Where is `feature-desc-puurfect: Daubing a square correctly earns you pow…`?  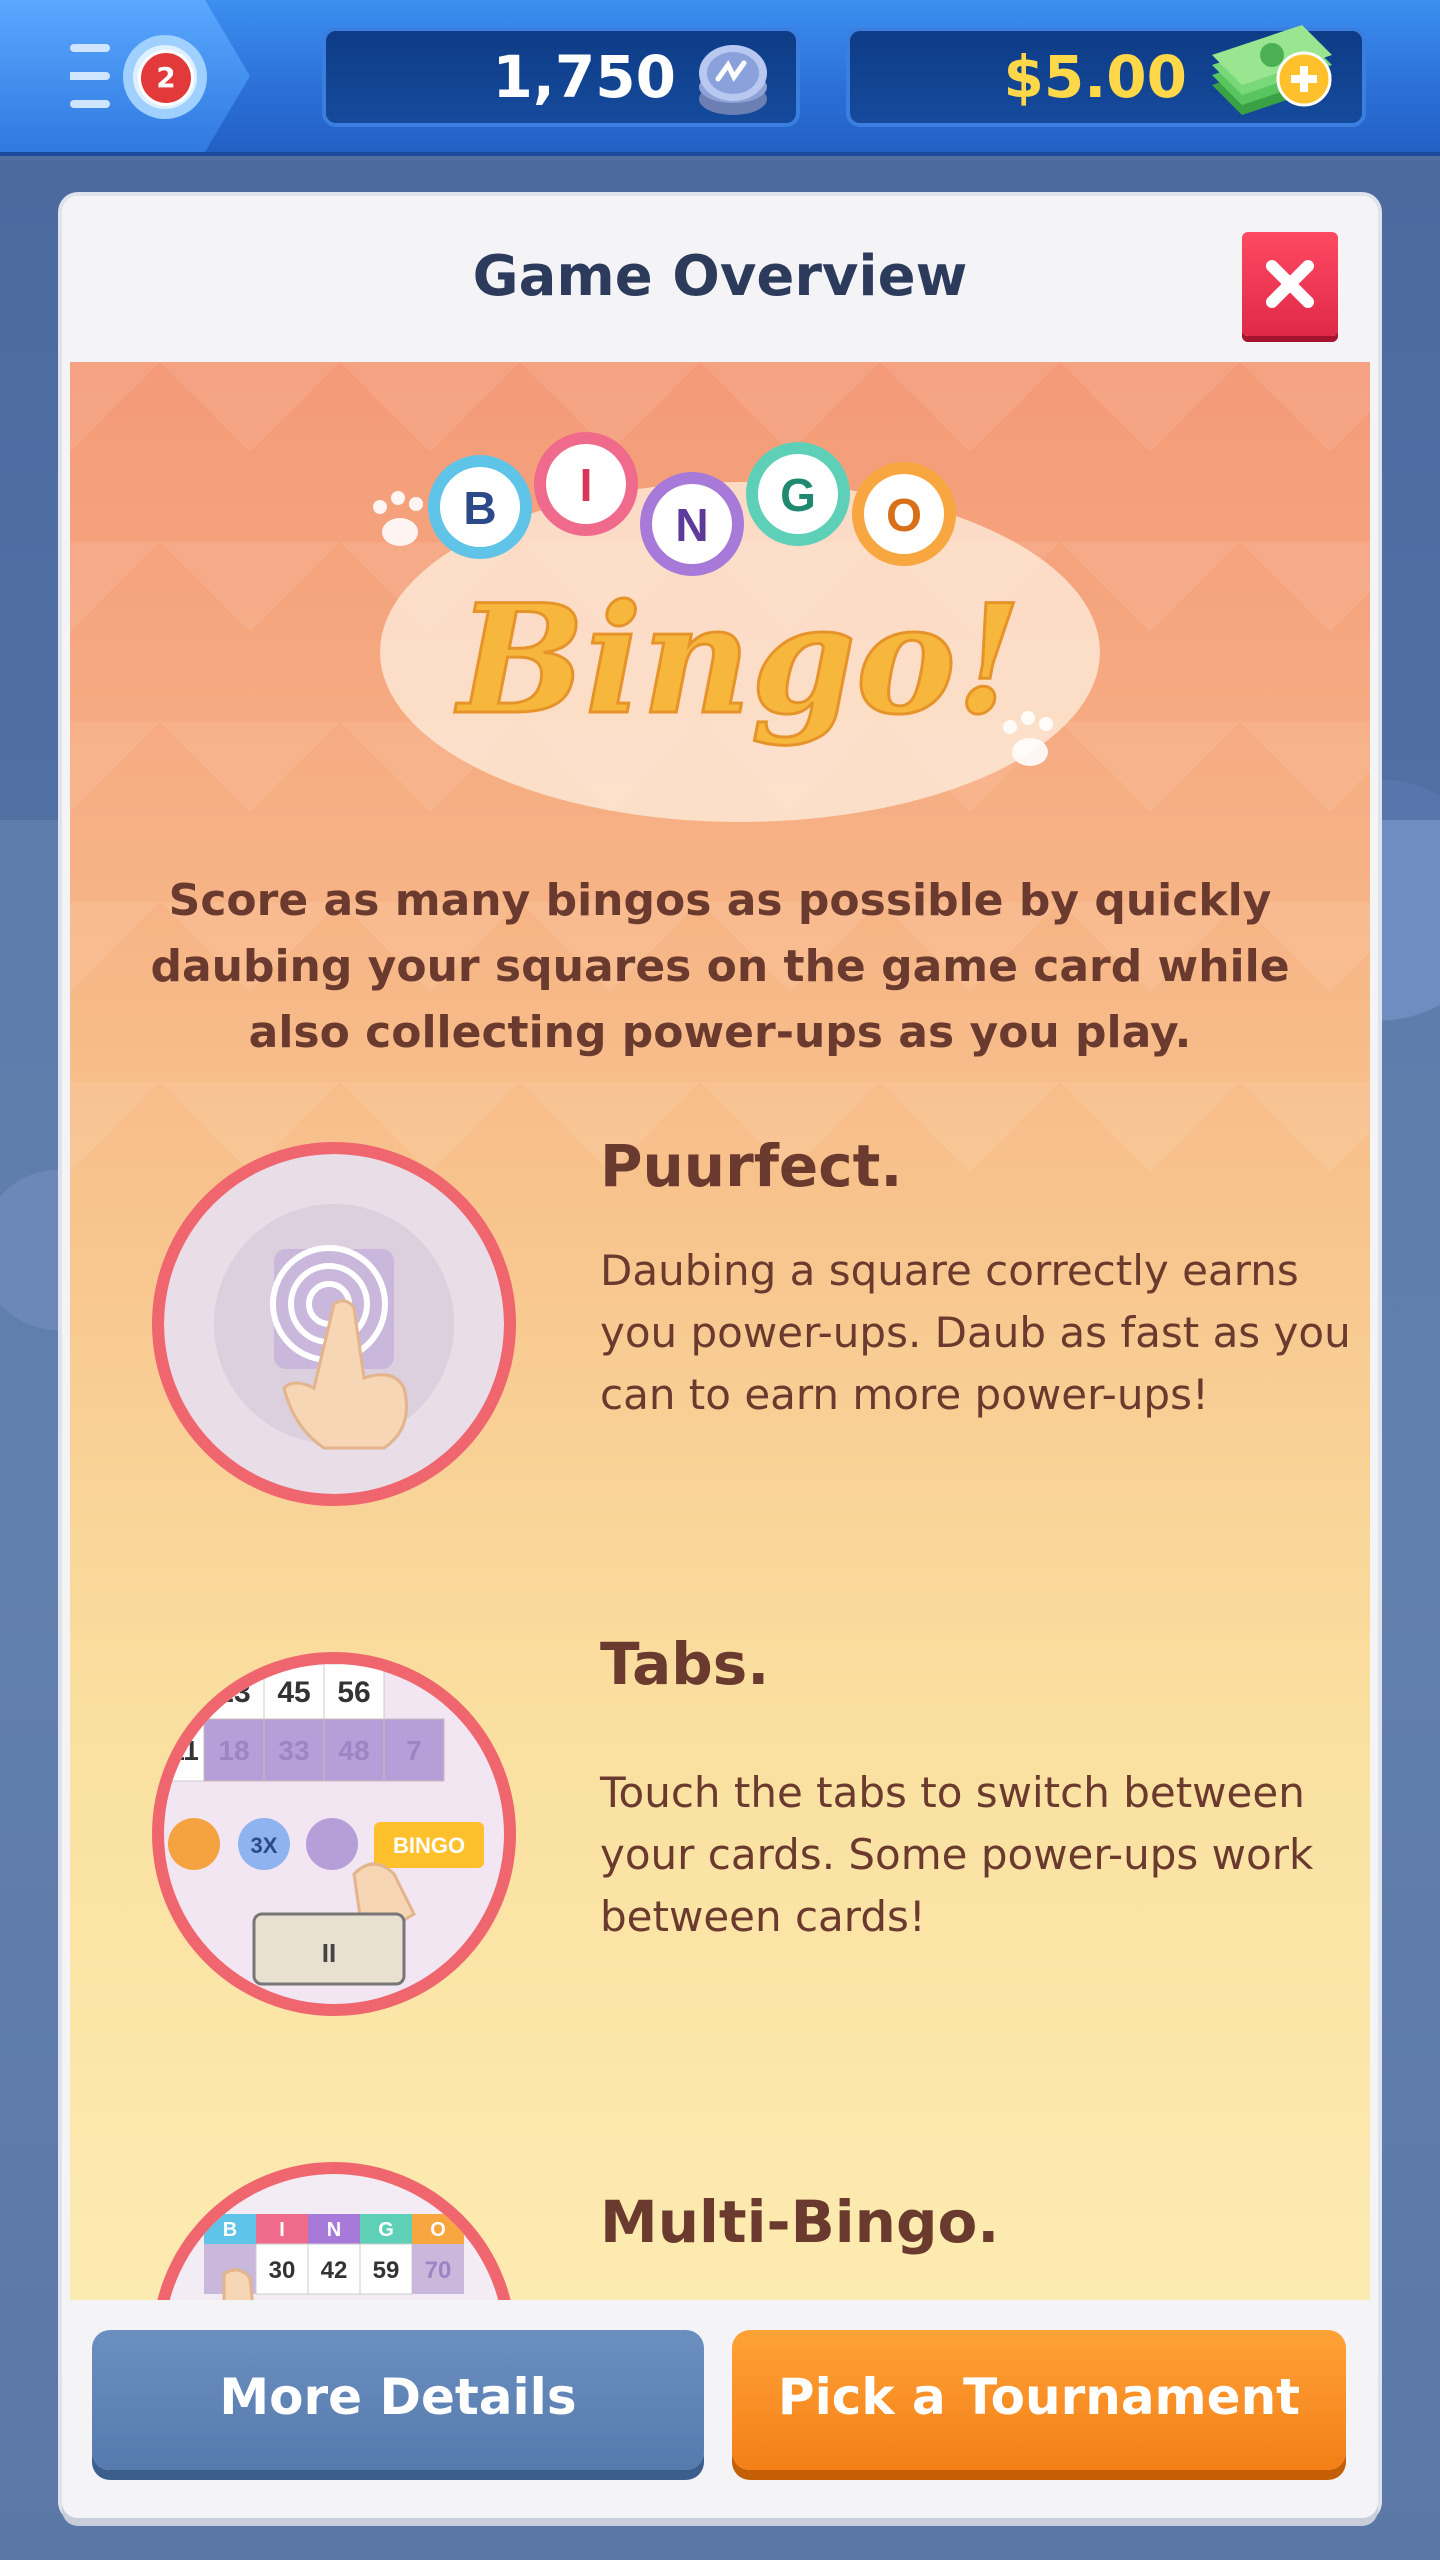
feature-desc-puurfect: Daubing a square correctly earns you pow… is located at coordinates (975, 1332).